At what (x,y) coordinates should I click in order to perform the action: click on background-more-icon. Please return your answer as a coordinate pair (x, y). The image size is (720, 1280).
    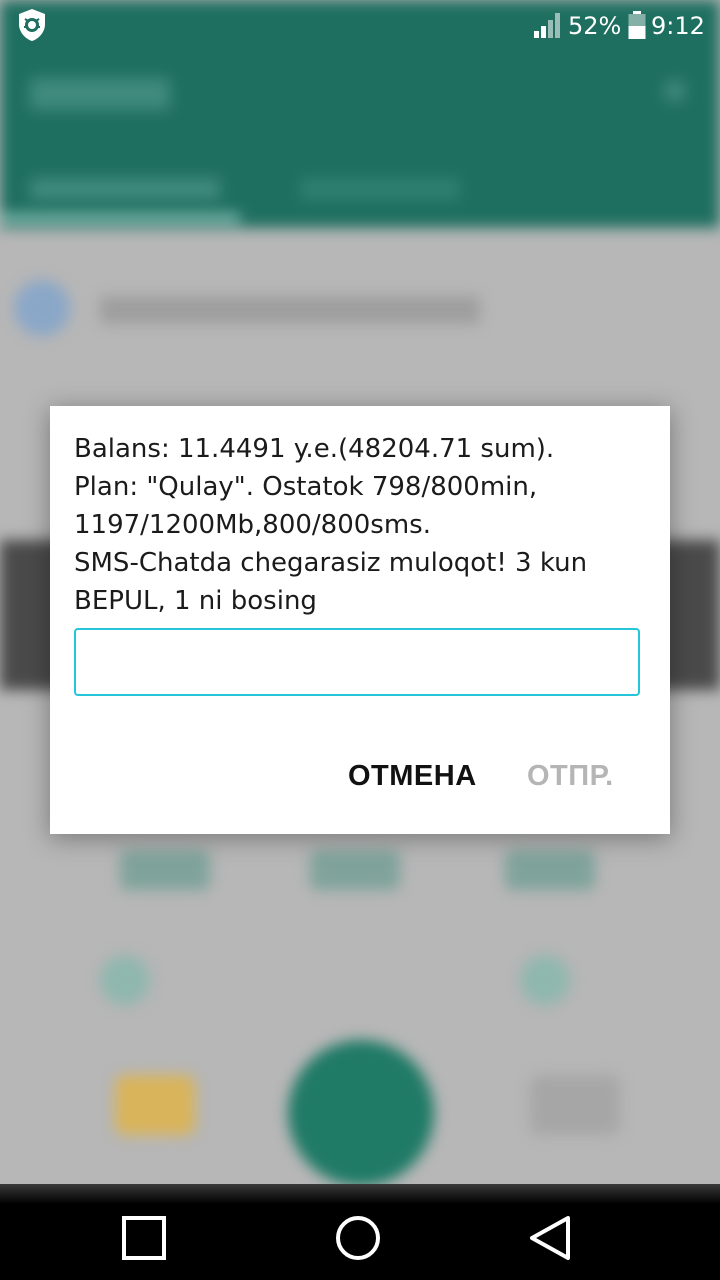
    Looking at the image, I should click on (675, 91).